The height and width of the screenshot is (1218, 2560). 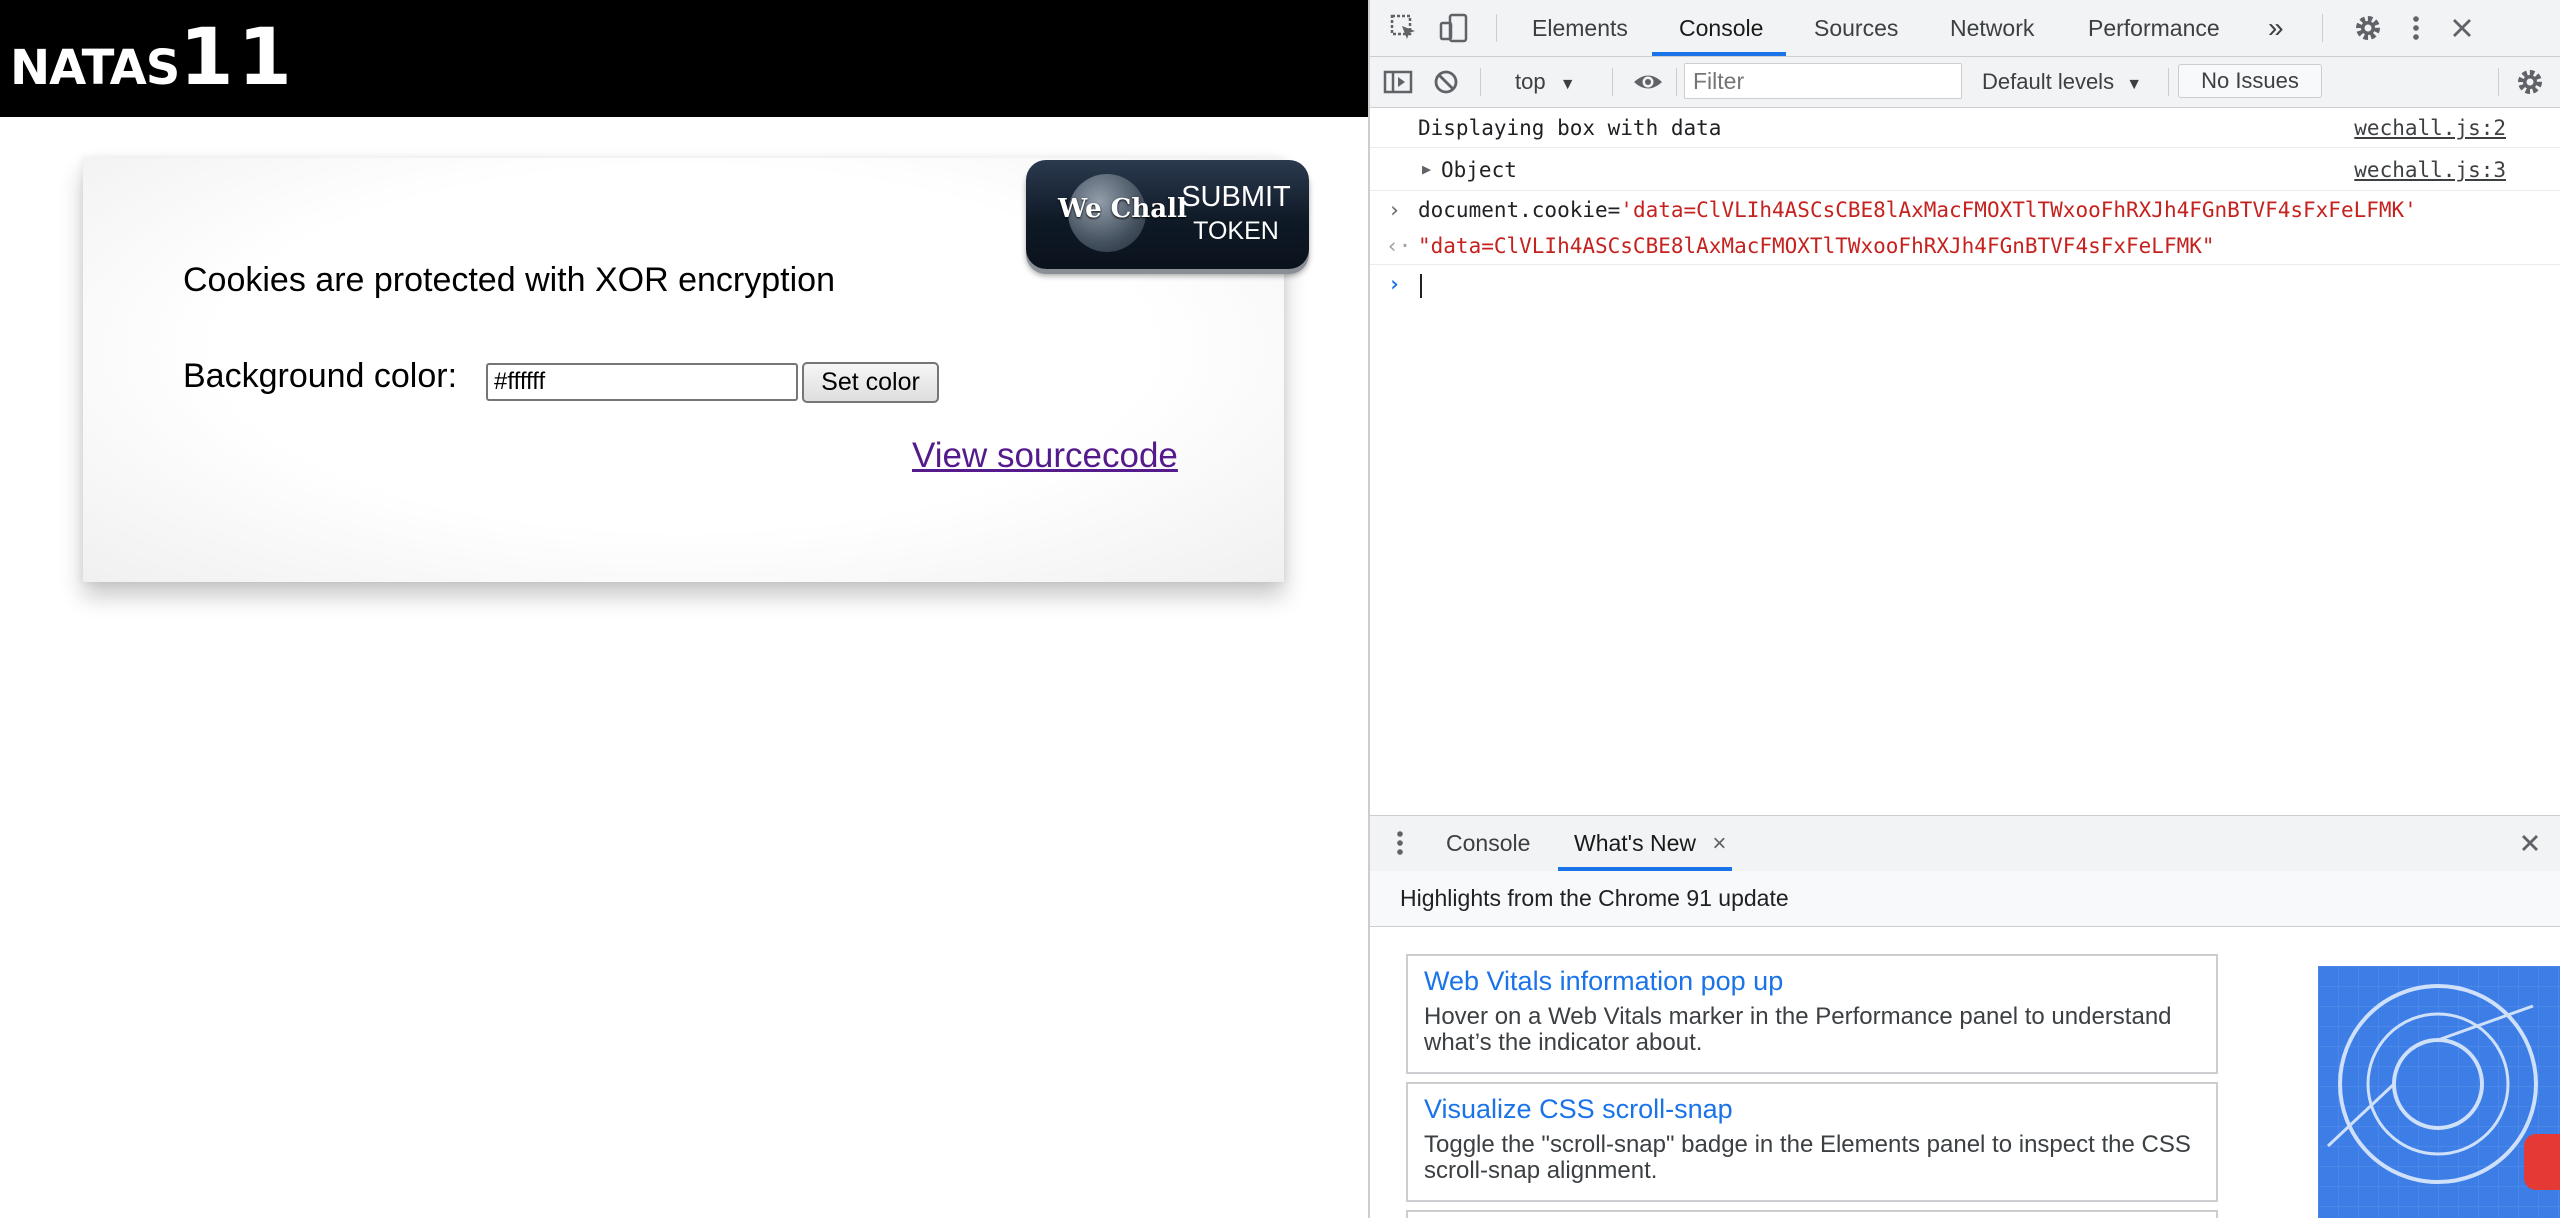 What do you see at coordinates (2154, 28) in the screenshot?
I see `tab-performance: Performance` at bounding box center [2154, 28].